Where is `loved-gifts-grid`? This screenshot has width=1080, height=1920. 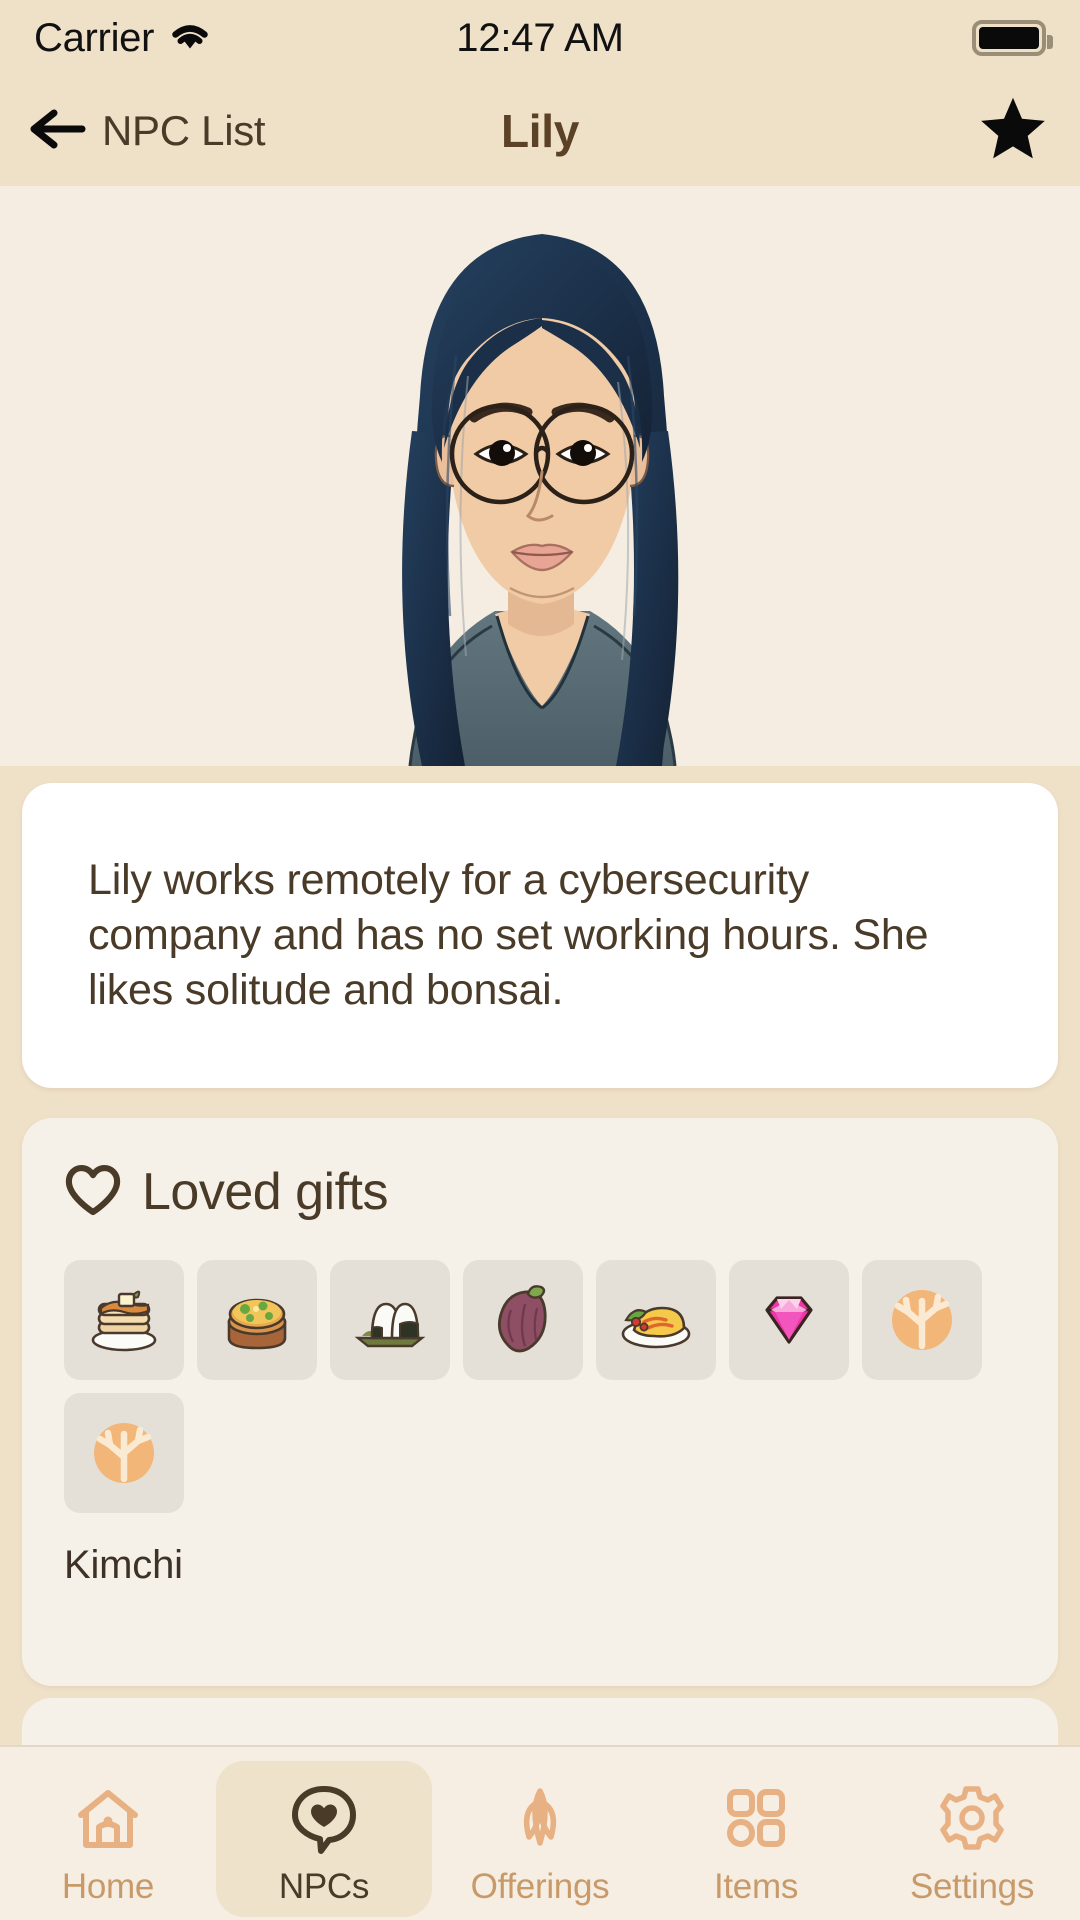
loved-gifts-grid is located at coordinates (540, 1386).